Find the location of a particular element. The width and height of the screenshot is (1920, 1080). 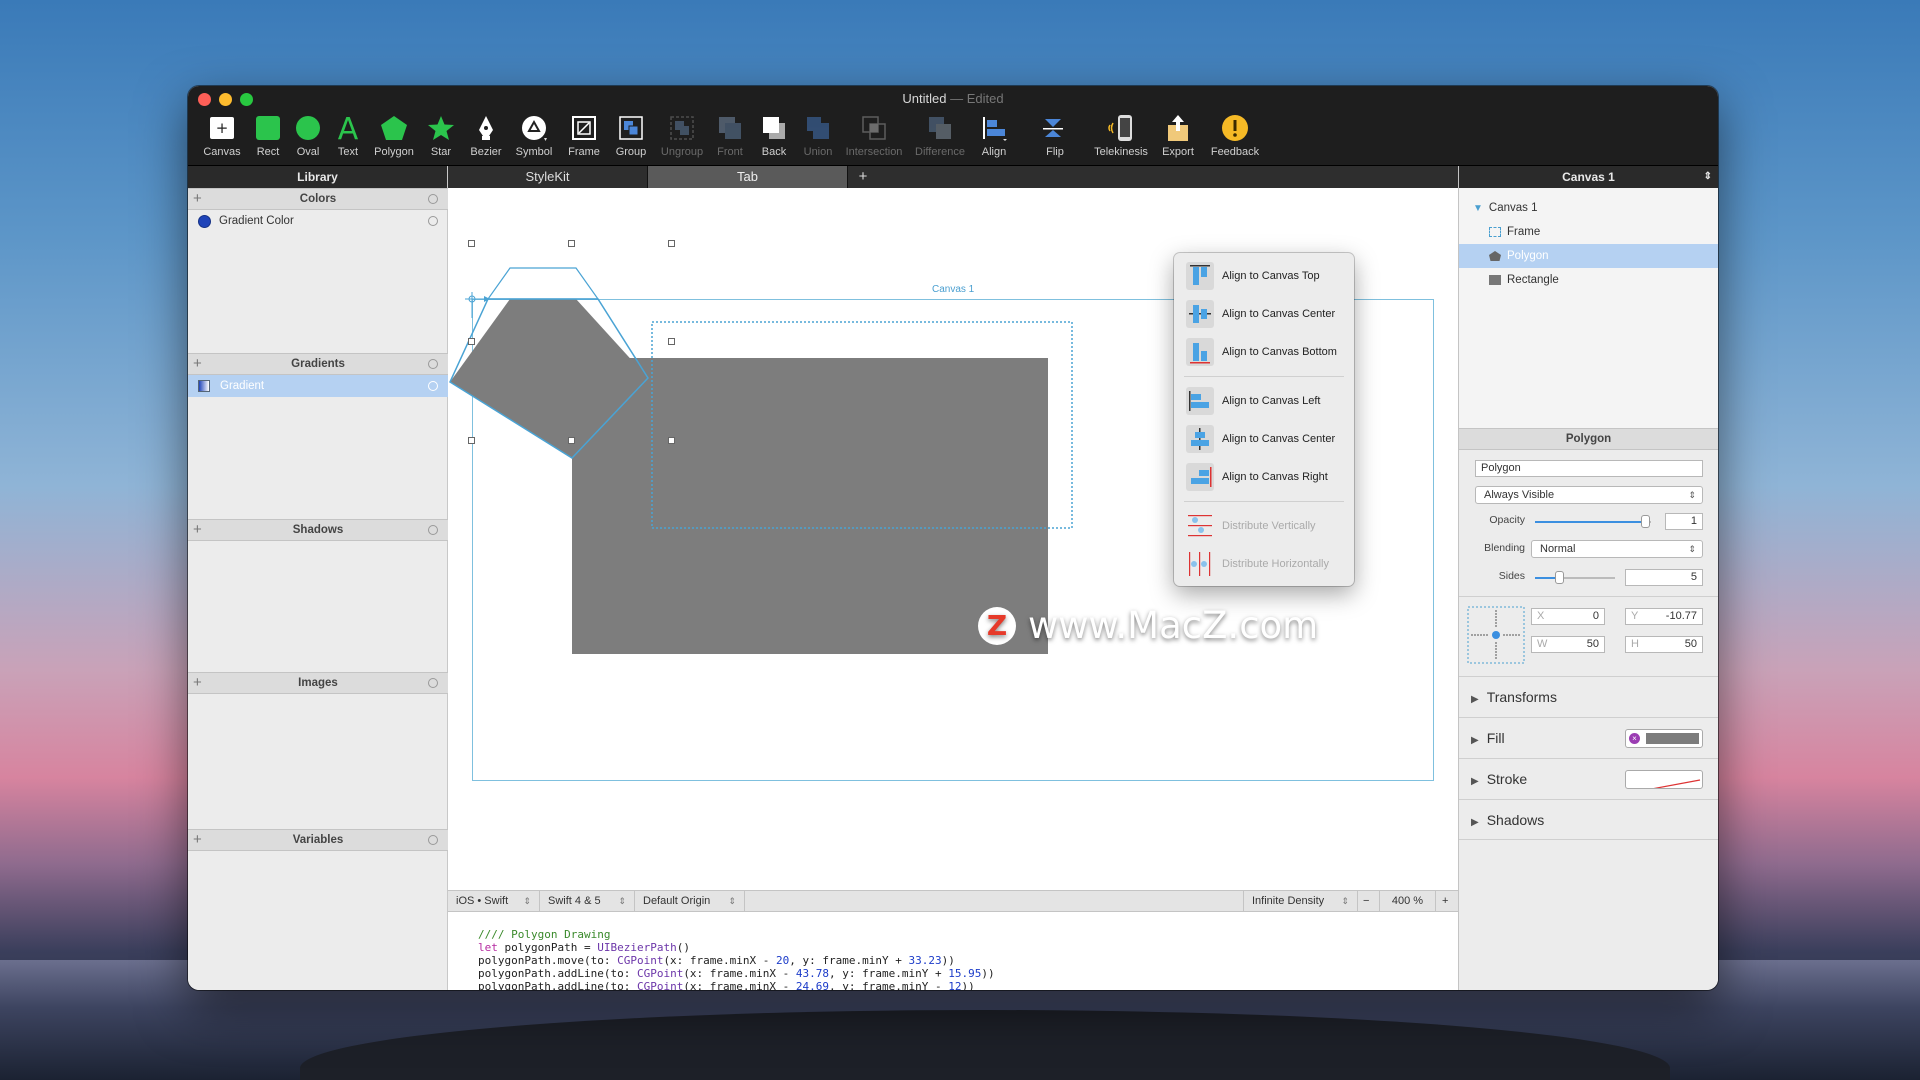

shadows-options-icon is located at coordinates (433, 530).